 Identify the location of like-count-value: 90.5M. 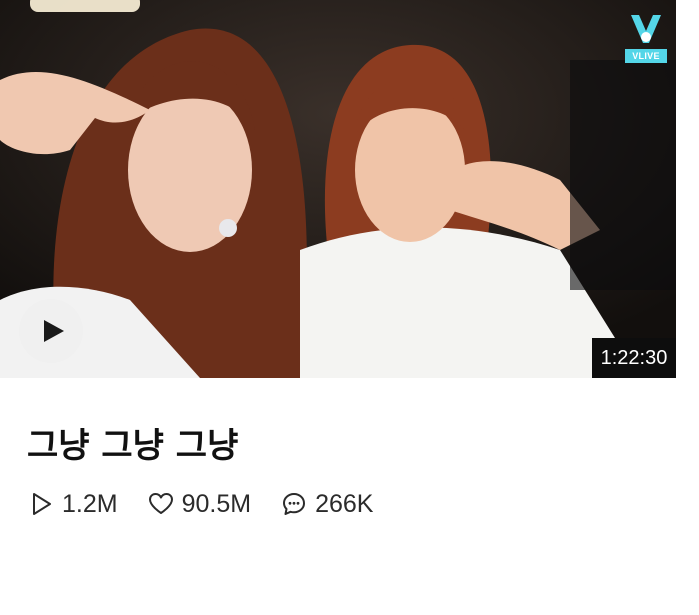
(216, 503).